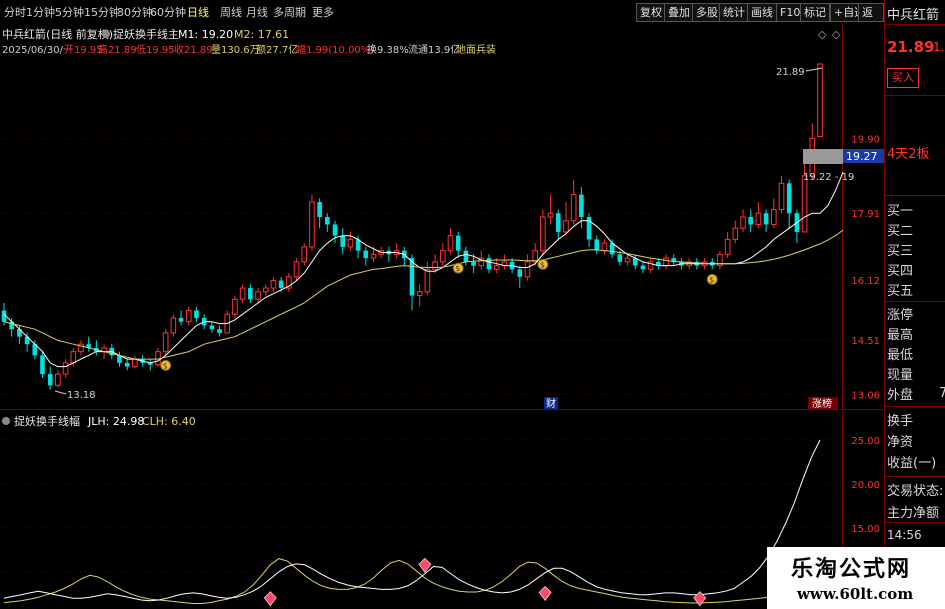  What do you see at coordinates (231, 12) in the screenshot?
I see `period-tab-7: 周线` at bounding box center [231, 12].